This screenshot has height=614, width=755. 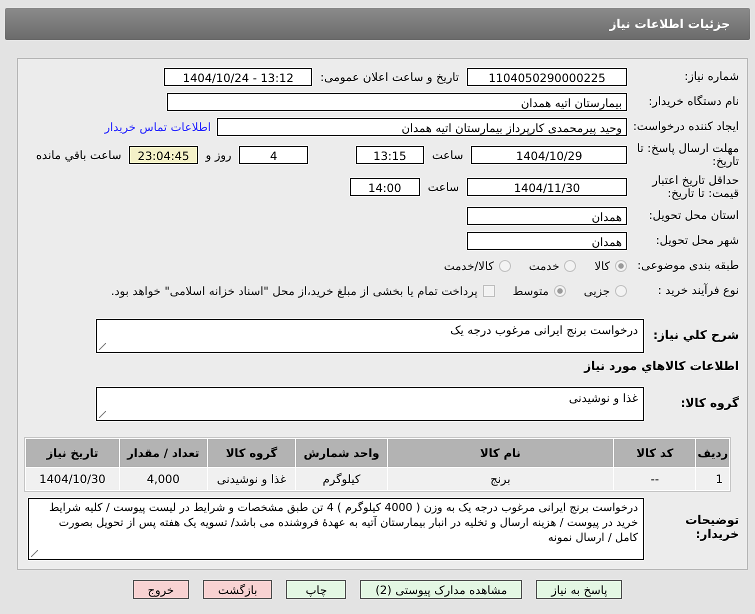 I want to click on date-field: 1404/10/29, so click(x=549, y=155).